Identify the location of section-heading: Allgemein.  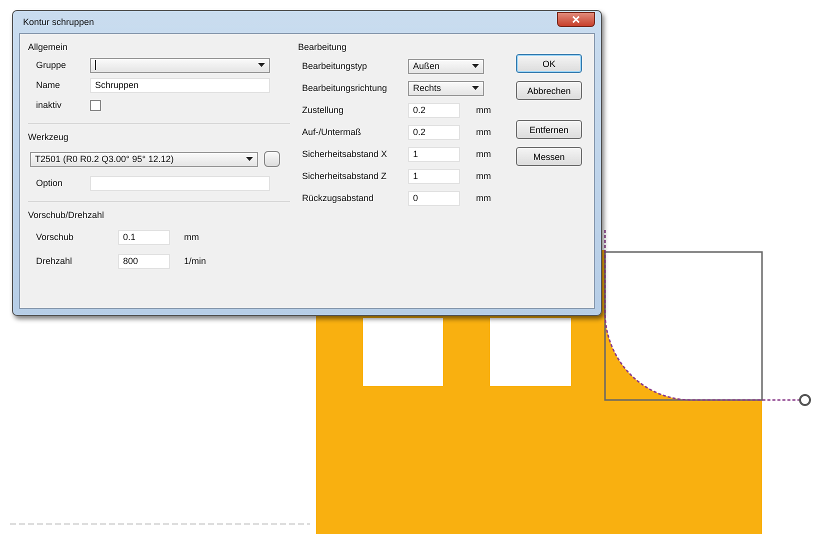
(48, 47).